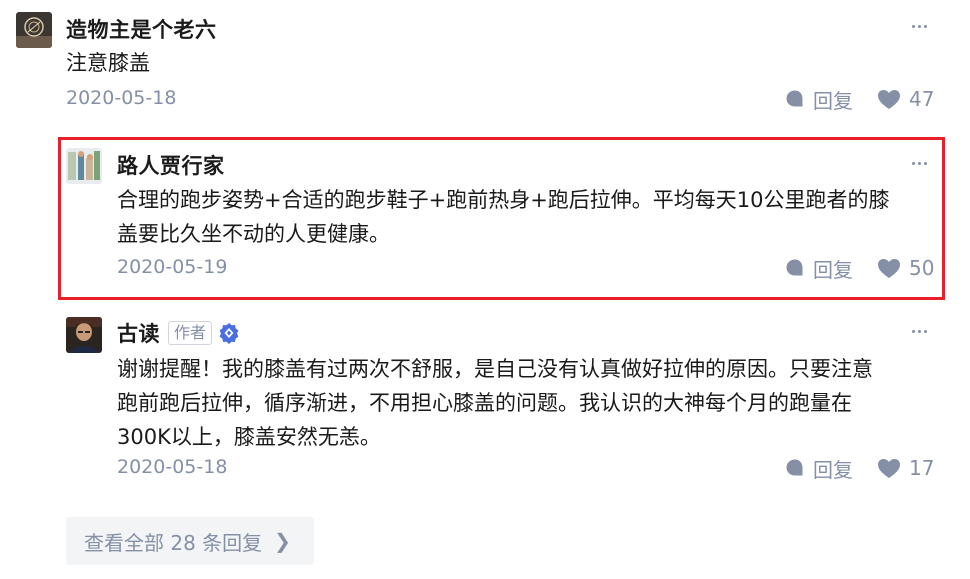 Image resolution: width=970 pixels, height=579 pixels. Describe the element at coordinates (141, 29) in the screenshot. I see `author-name: 造物主是个老六` at that location.